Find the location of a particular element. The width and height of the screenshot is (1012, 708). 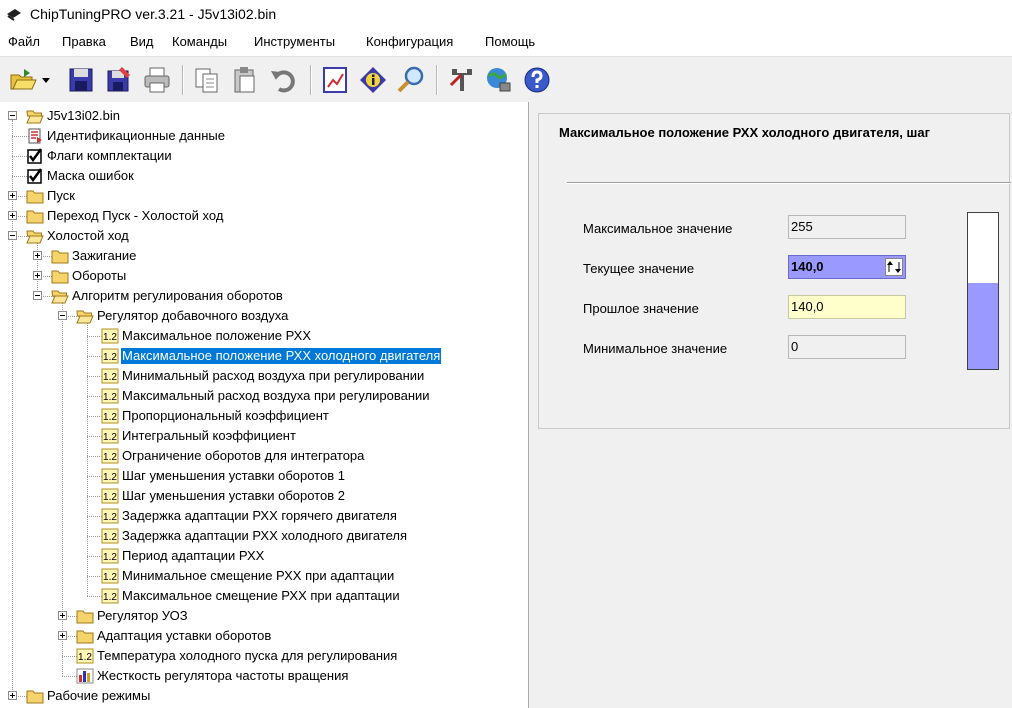

tree-item: 1.2 Шаг уменьшения уставки оборотов 2 is located at coordinates (260, 496).